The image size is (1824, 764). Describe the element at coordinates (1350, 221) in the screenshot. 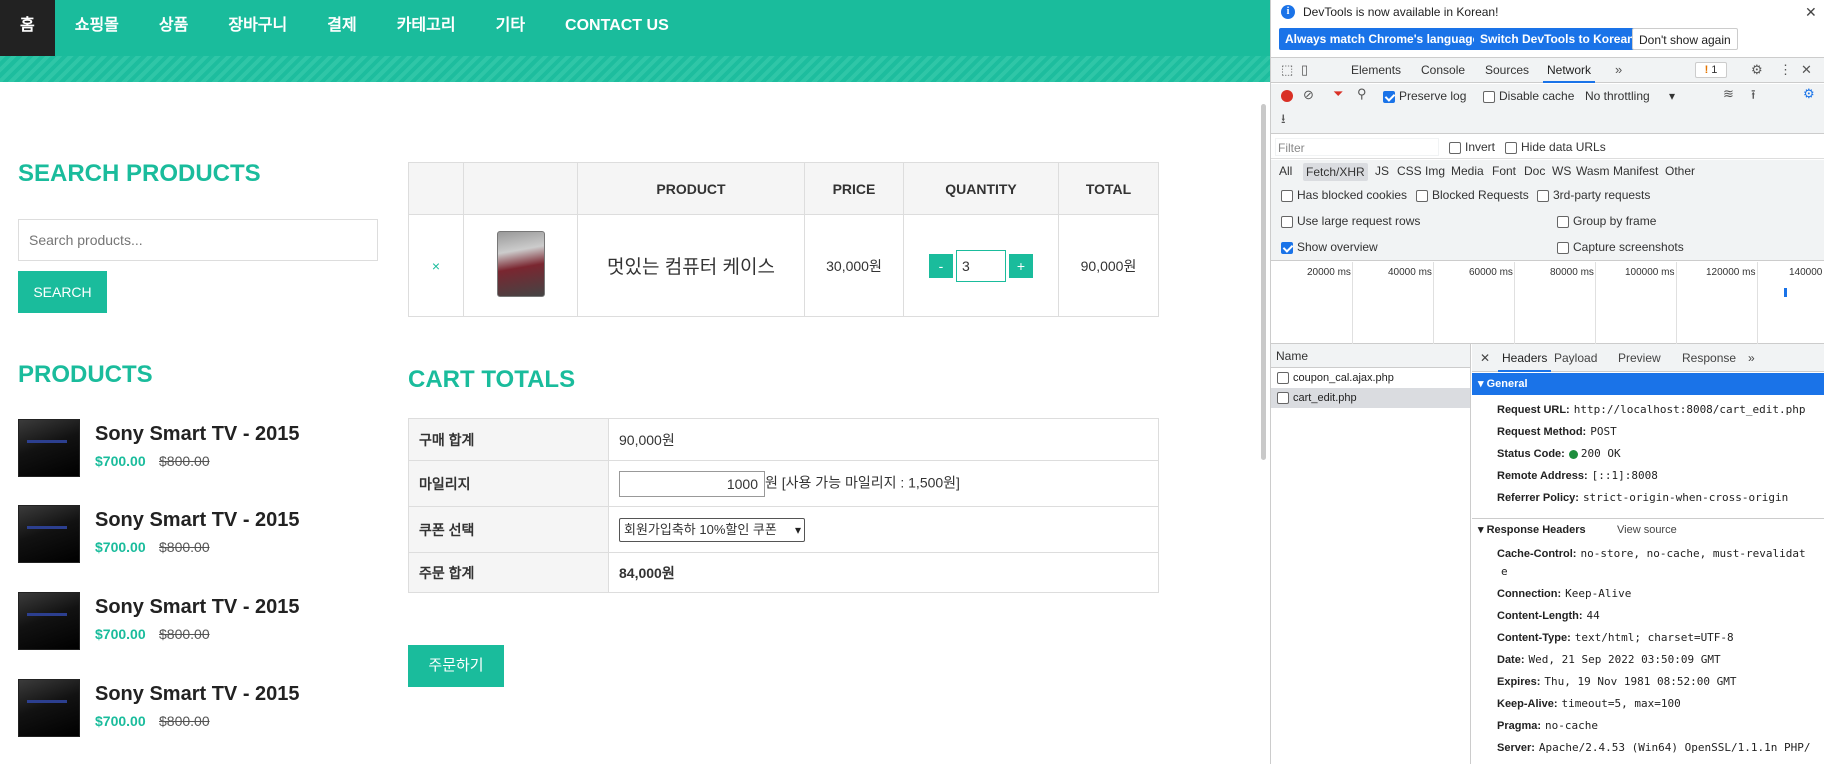

I see `large-rows-checkbox: Use large request rows` at that location.